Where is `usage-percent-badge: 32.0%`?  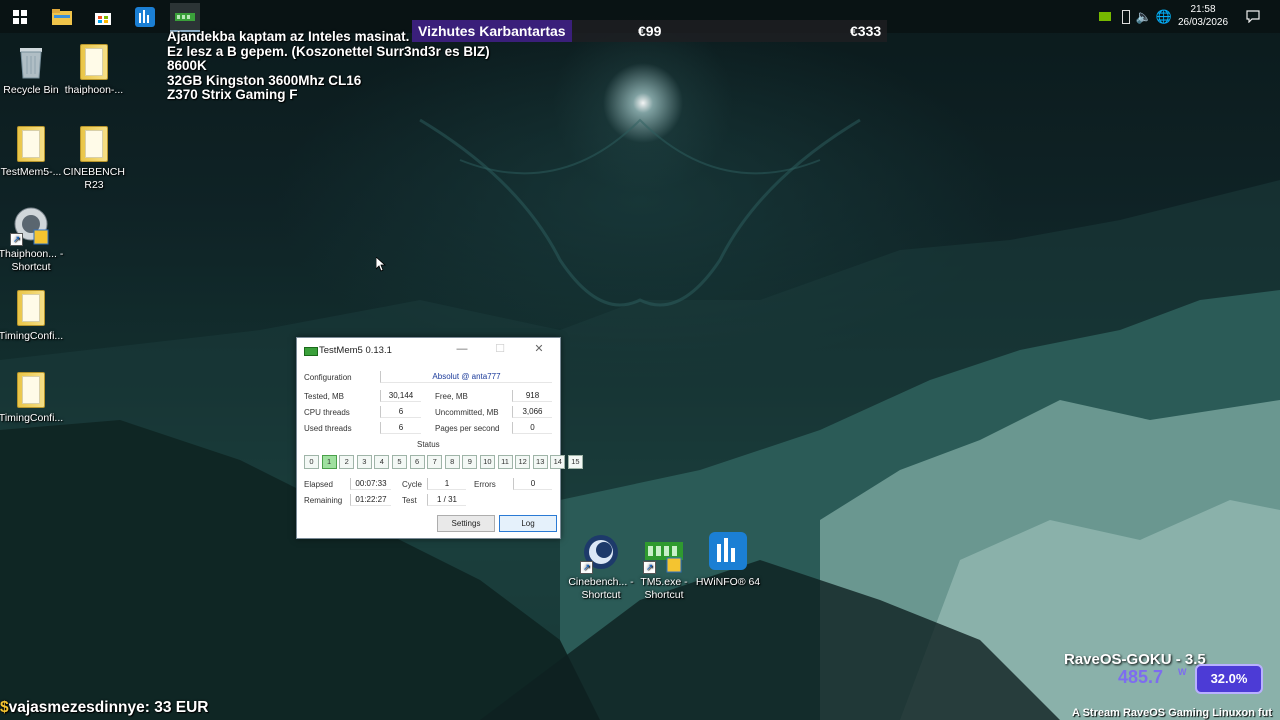 usage-percent-badge: 32.0% is located at coordinates (1229, 679).